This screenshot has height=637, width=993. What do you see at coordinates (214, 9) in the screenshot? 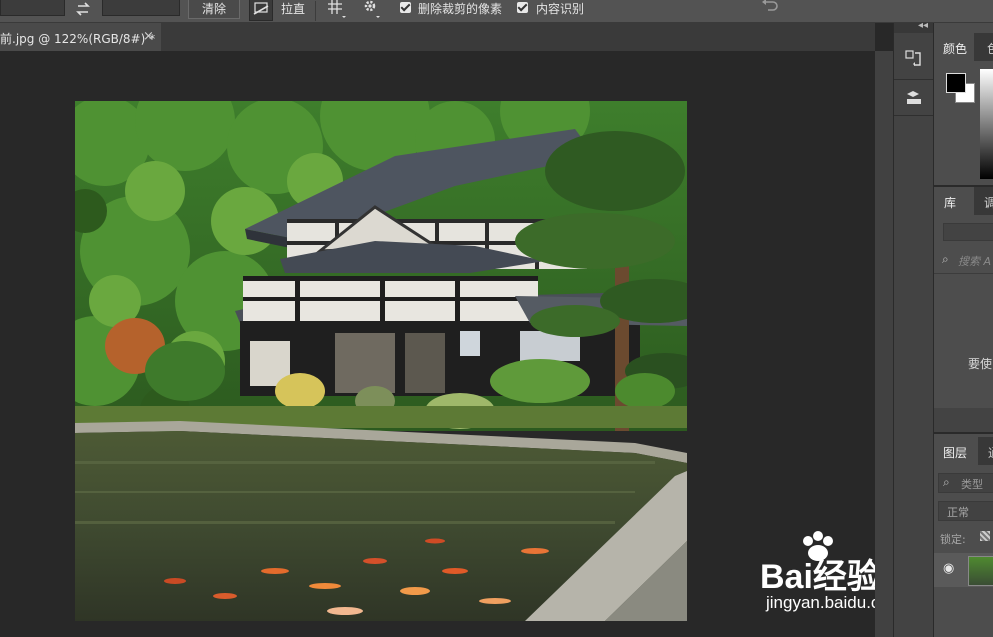
I see `clear-button: 清除` at bounding box center [214, 9].